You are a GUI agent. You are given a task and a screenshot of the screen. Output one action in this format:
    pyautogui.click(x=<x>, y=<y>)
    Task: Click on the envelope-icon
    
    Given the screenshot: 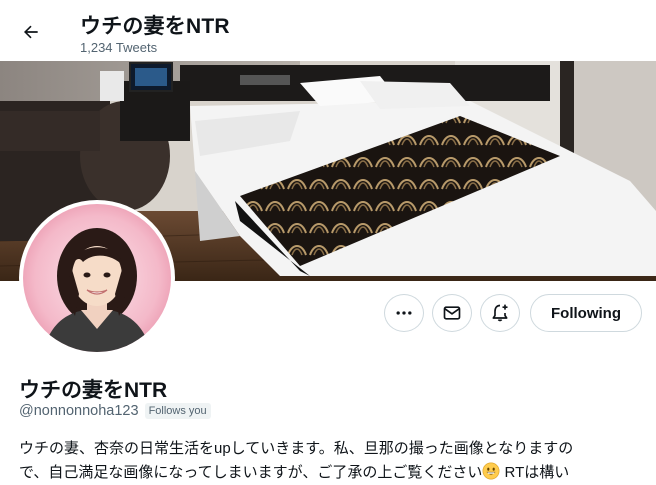 What is the action you would take?
    pyautogui.click(x=452, y=313)
    